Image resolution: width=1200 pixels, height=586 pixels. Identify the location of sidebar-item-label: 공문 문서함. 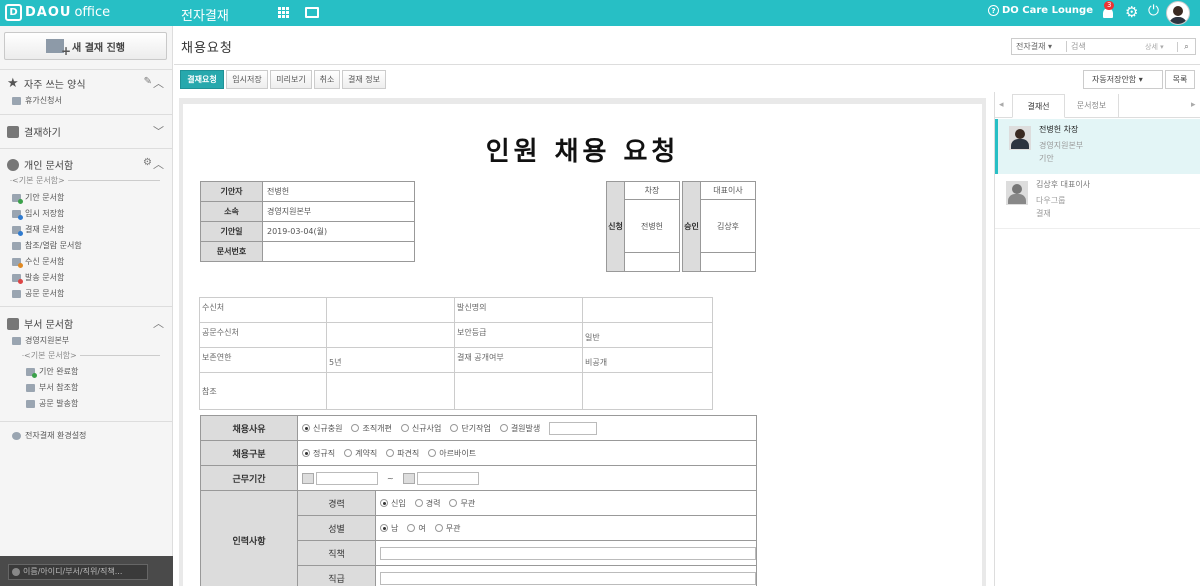
(45, 293).